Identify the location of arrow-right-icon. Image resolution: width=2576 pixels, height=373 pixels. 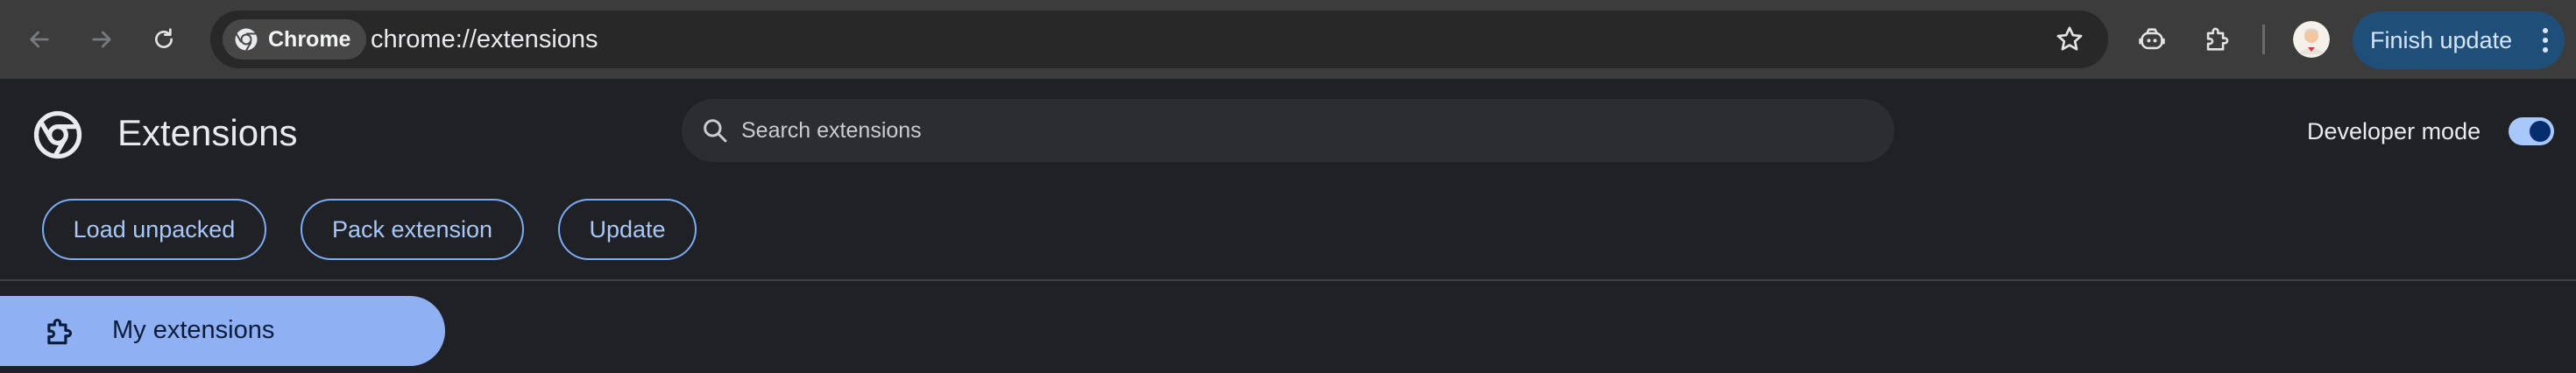
(101, 40).